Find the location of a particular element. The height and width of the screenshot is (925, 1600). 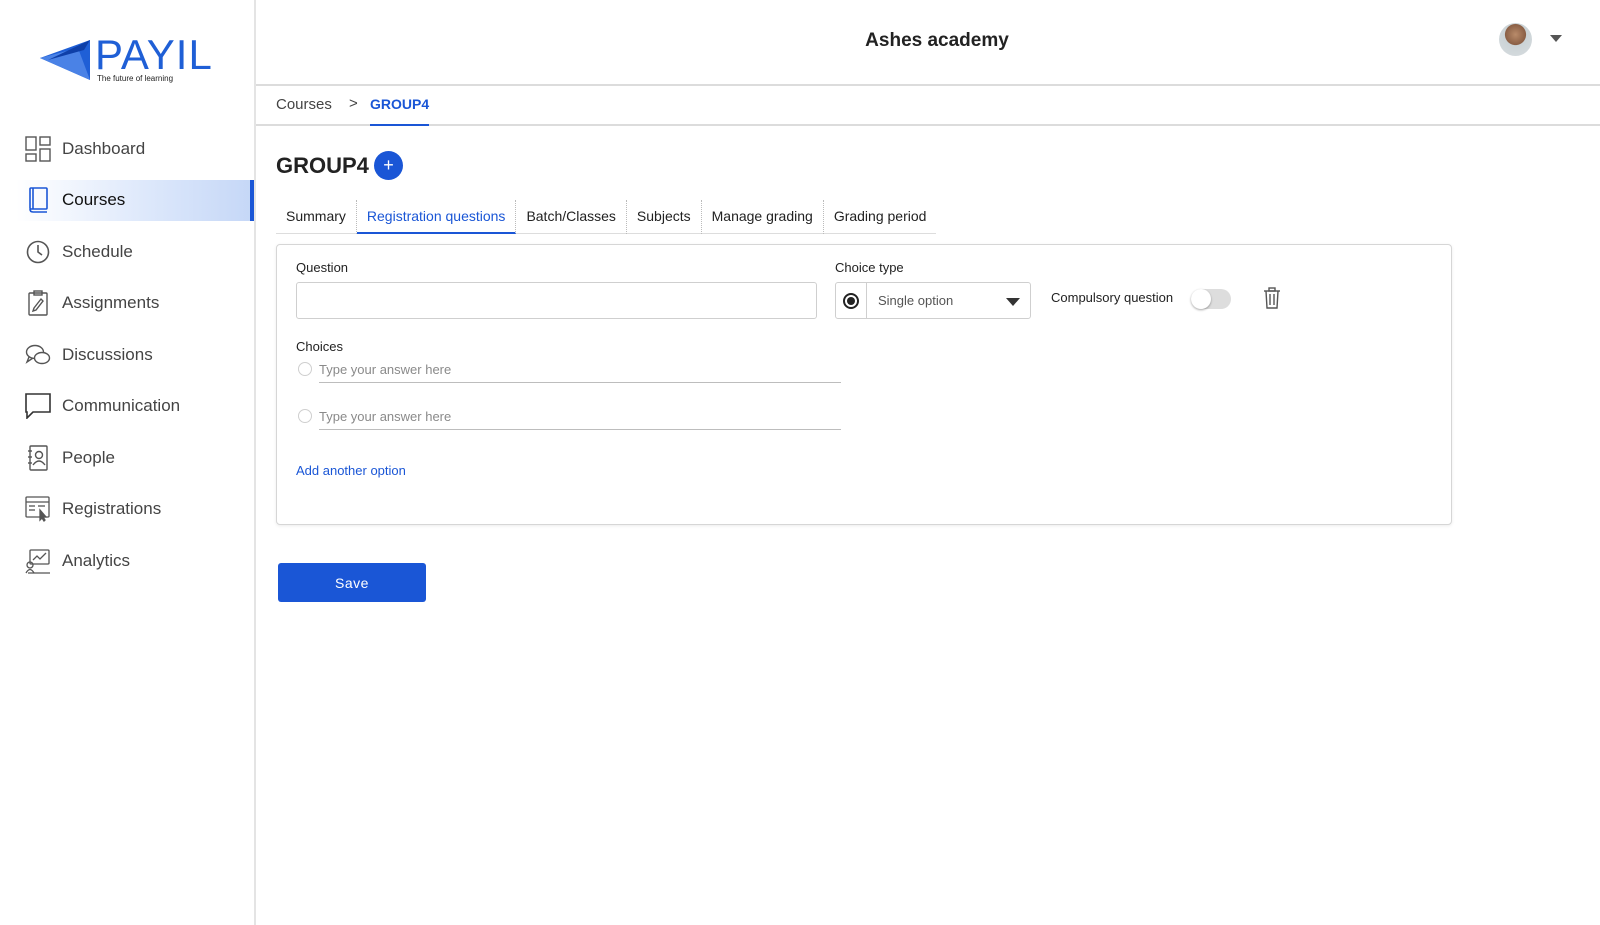

sidebar-item-courses: Courses is located at coordinates (135, 200).